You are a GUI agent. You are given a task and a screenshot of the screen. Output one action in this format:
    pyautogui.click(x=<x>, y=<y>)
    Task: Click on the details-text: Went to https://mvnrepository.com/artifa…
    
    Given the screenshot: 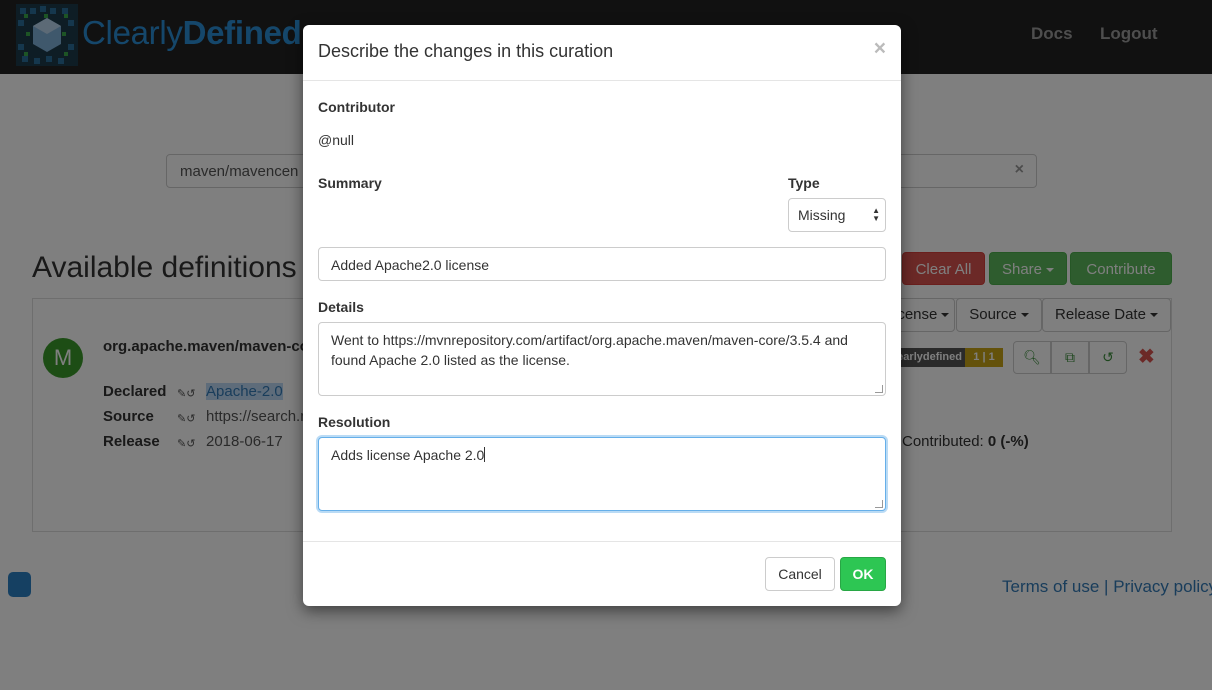 What is the action you would take?
    pyautogui.click(x=589, y=350)
    